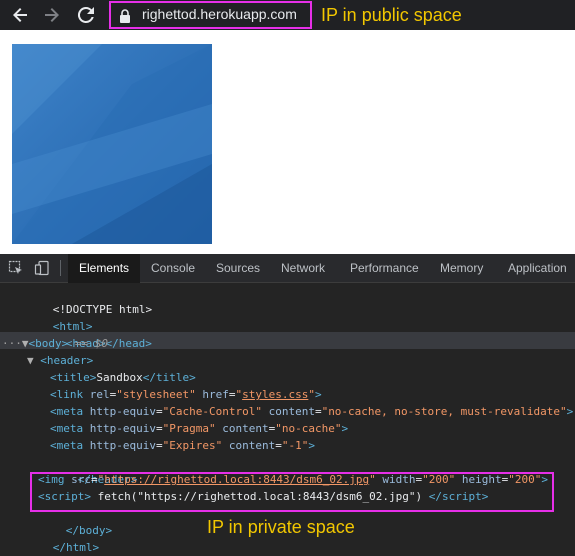  I want to click on private-ip-highlight-box, so click(292, 492).